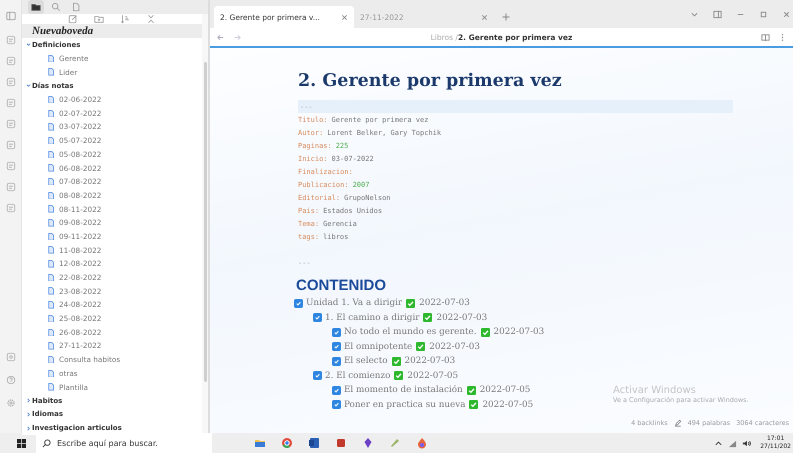 Image resolution: width=793 pixels, height=453 pixels. What do you see at coordinates (747, 443) in the screenshot?
I see `speaker-icon` at bounding box center [747, 443].